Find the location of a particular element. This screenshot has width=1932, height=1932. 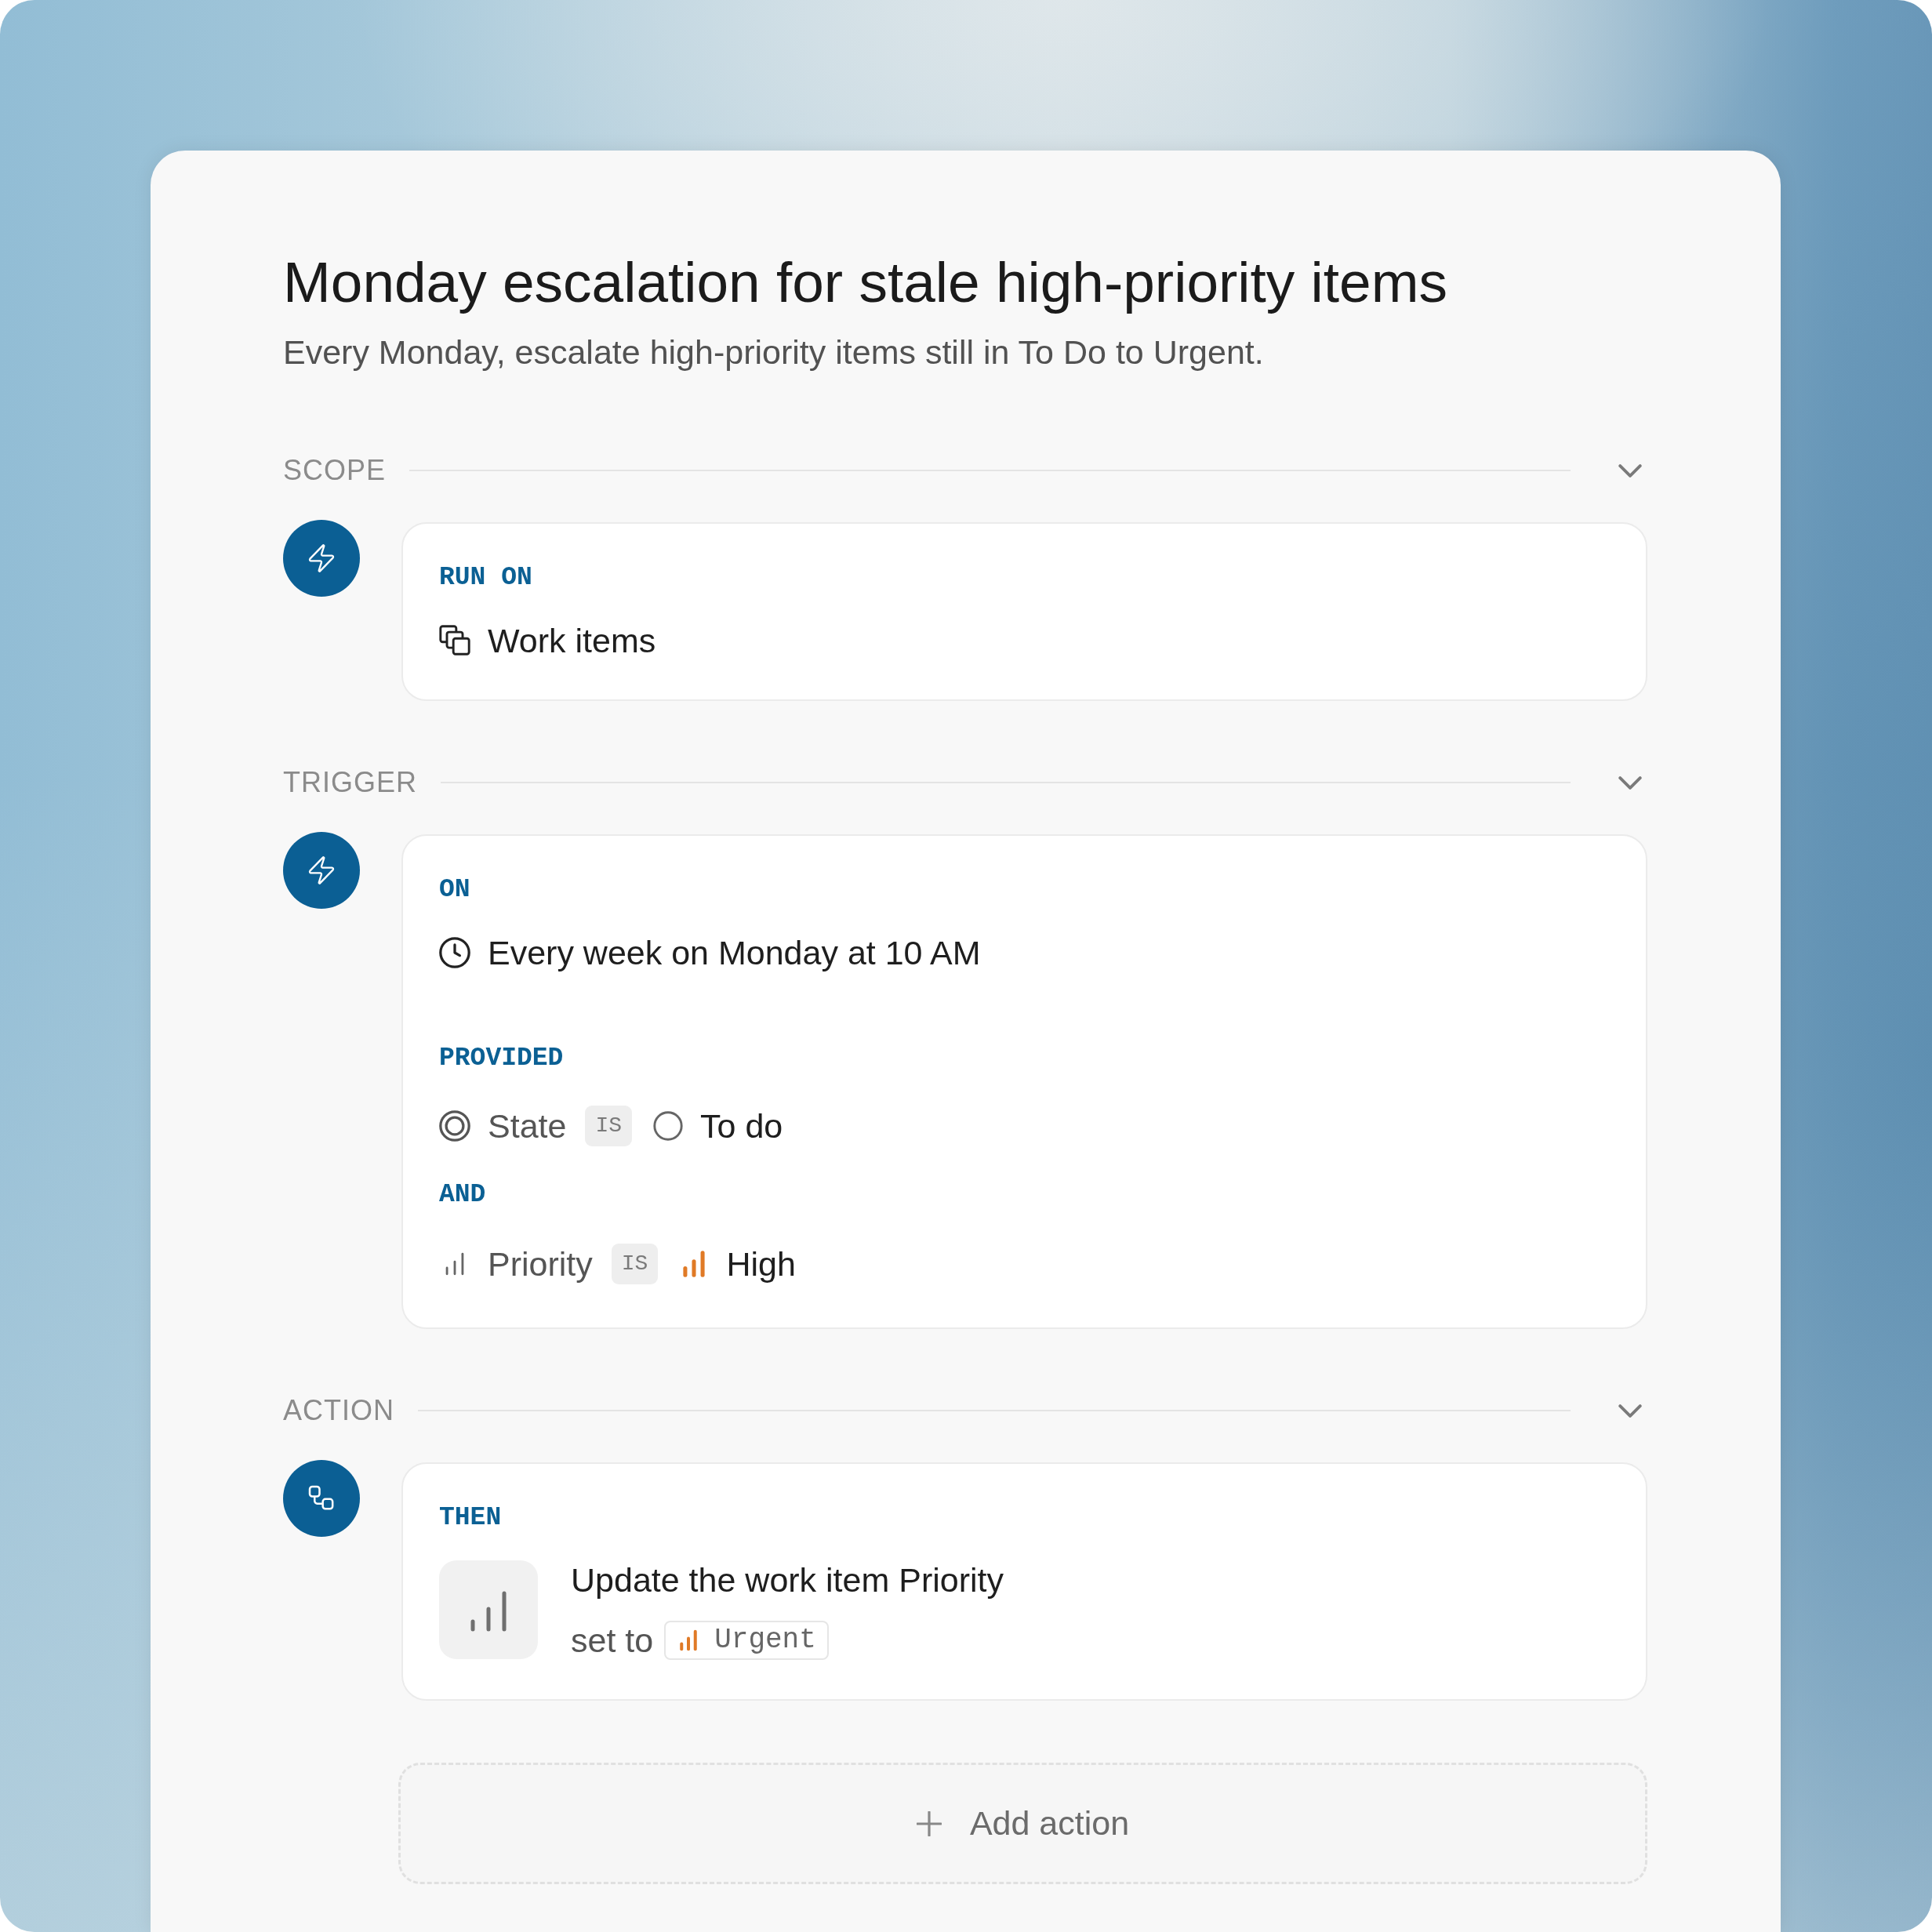

step-heading: PROVIDED is located at coordinates (502, 1058).